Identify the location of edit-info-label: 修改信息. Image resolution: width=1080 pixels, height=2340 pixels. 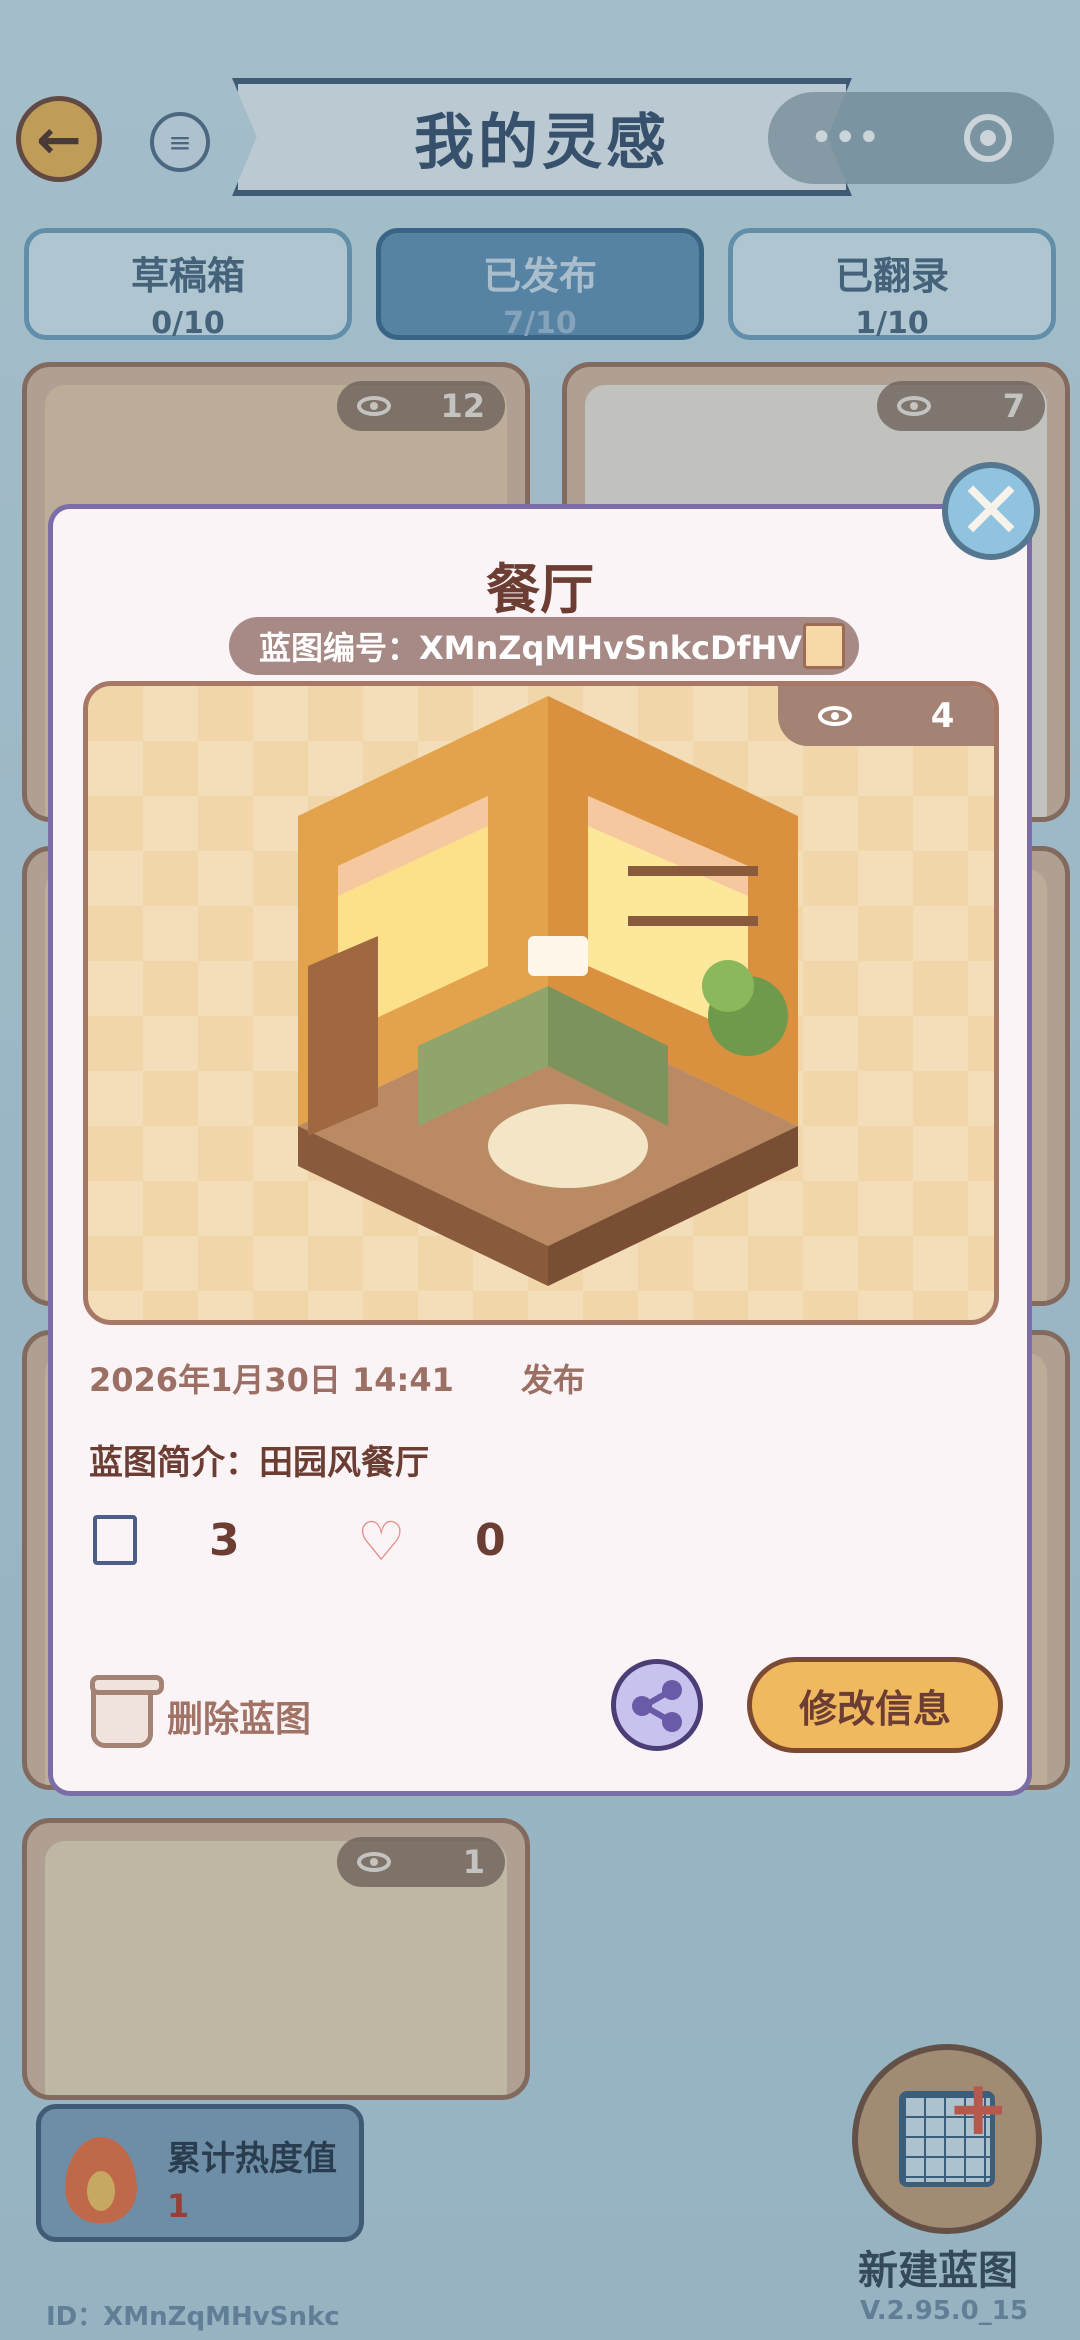
(874, 1708).